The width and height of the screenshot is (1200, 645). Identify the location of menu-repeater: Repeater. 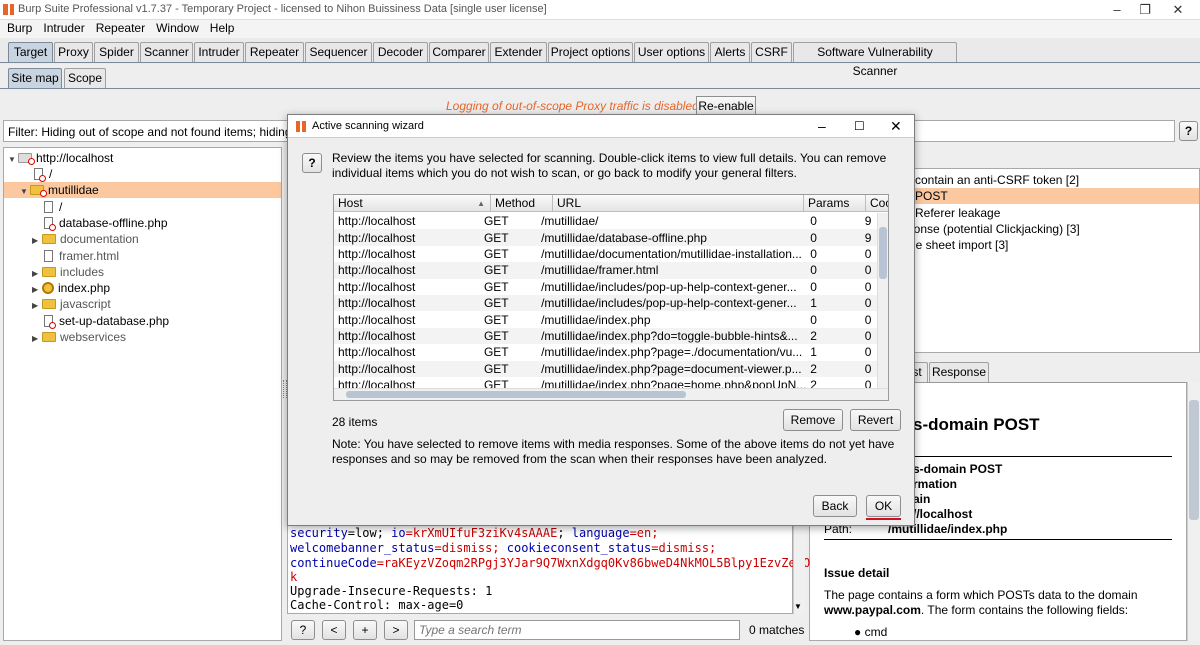
(119, 27).